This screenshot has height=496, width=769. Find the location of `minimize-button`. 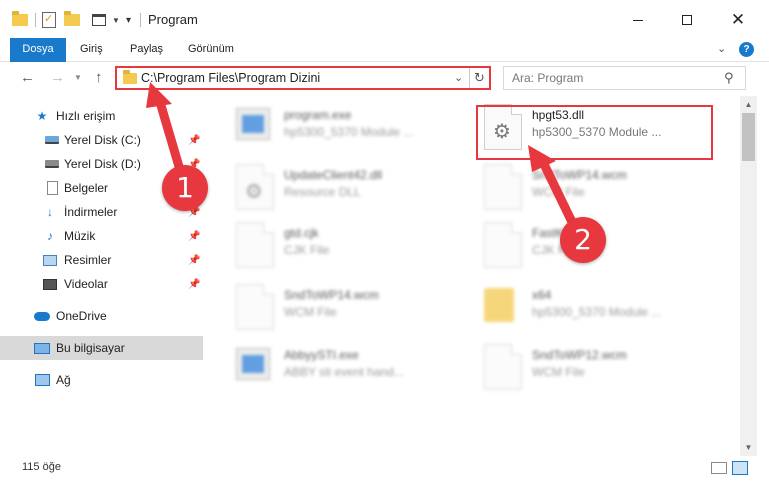

minimize-button is located at coordinates (638, 20).